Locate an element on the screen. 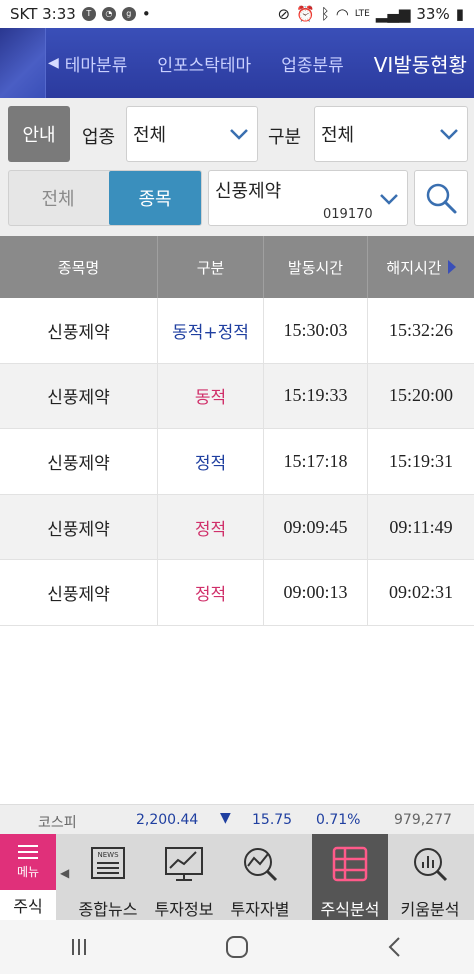  nav-item-stock-analysis: 주식분석 is located at coordinates (350, 877).